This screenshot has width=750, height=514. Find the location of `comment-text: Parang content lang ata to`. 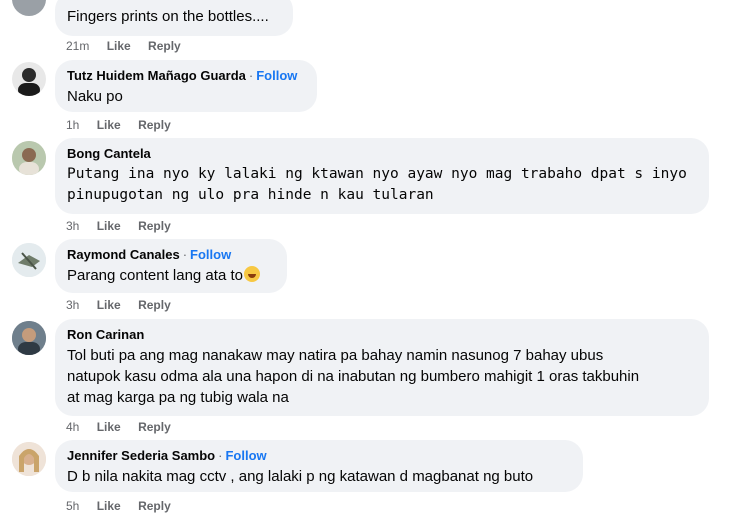

comment-text: Parang content lang ata to is located at coordinates (171, 275).